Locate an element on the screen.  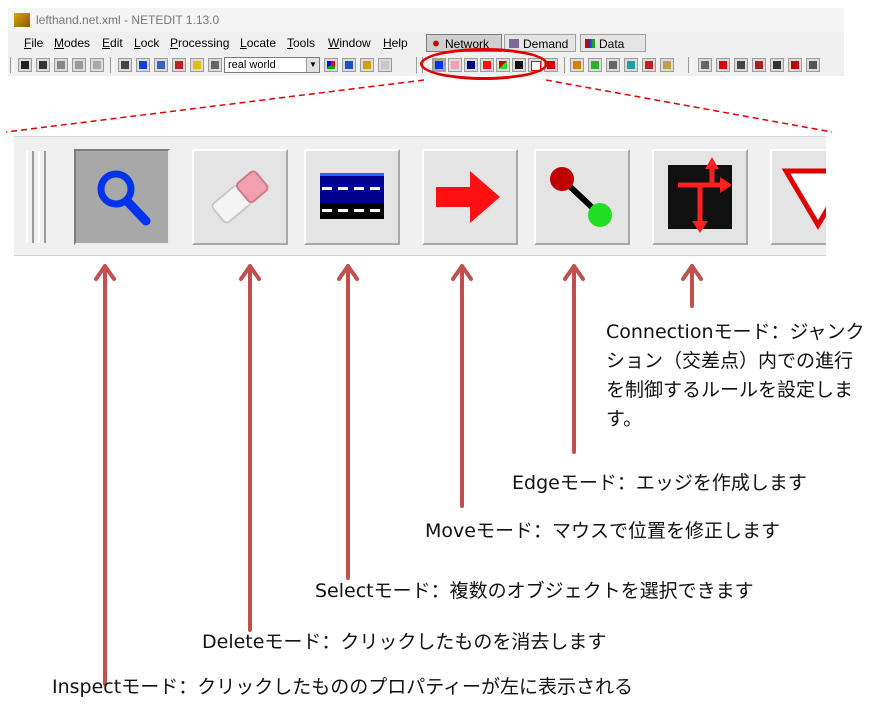
arrow-move is located at coordinates (462, 386).